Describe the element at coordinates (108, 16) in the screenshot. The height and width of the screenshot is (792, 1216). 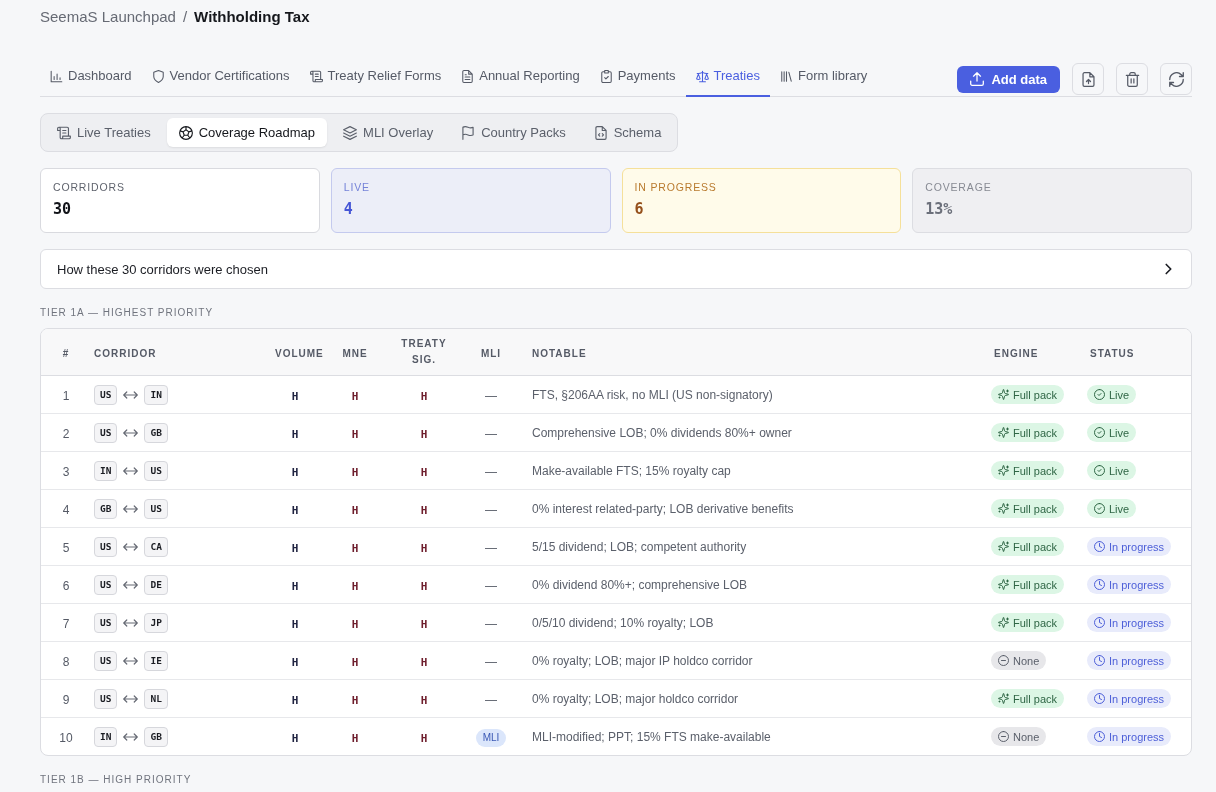
I see `breadcrumb-link: SeemaS Launchpad` at that location.